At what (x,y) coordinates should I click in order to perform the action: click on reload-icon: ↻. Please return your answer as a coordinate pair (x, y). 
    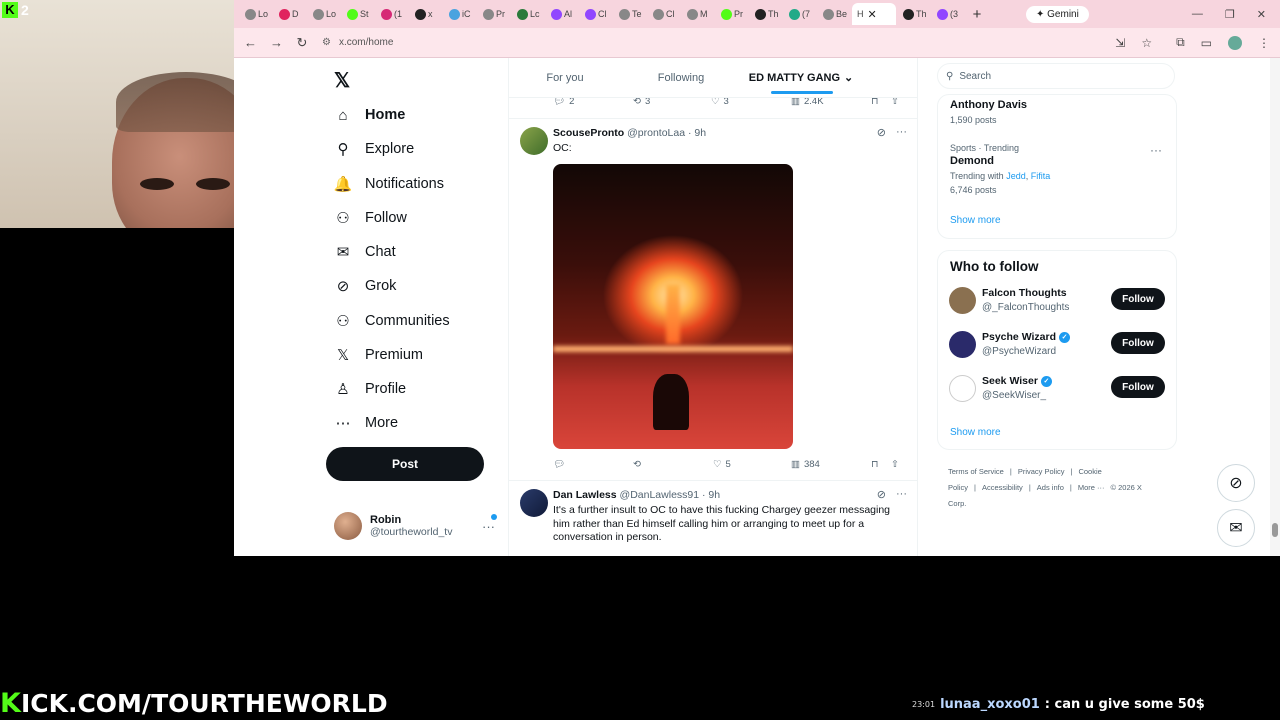
    Looking at the image, I should click on (302, 43).